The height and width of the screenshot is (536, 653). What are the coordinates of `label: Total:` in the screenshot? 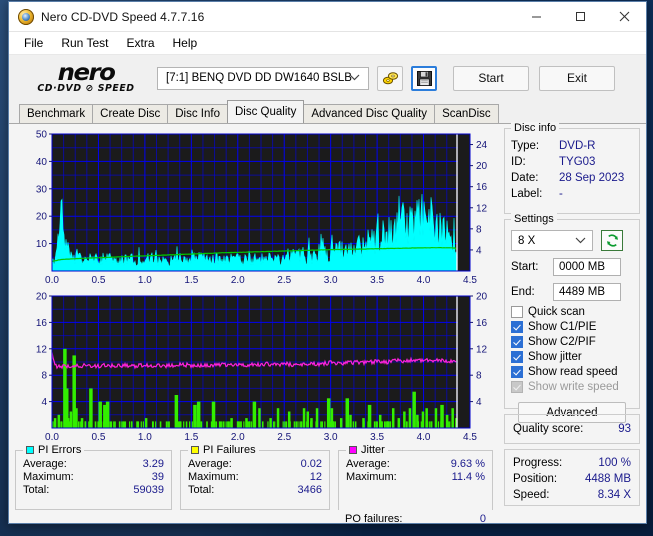 It's located at (36, 490).